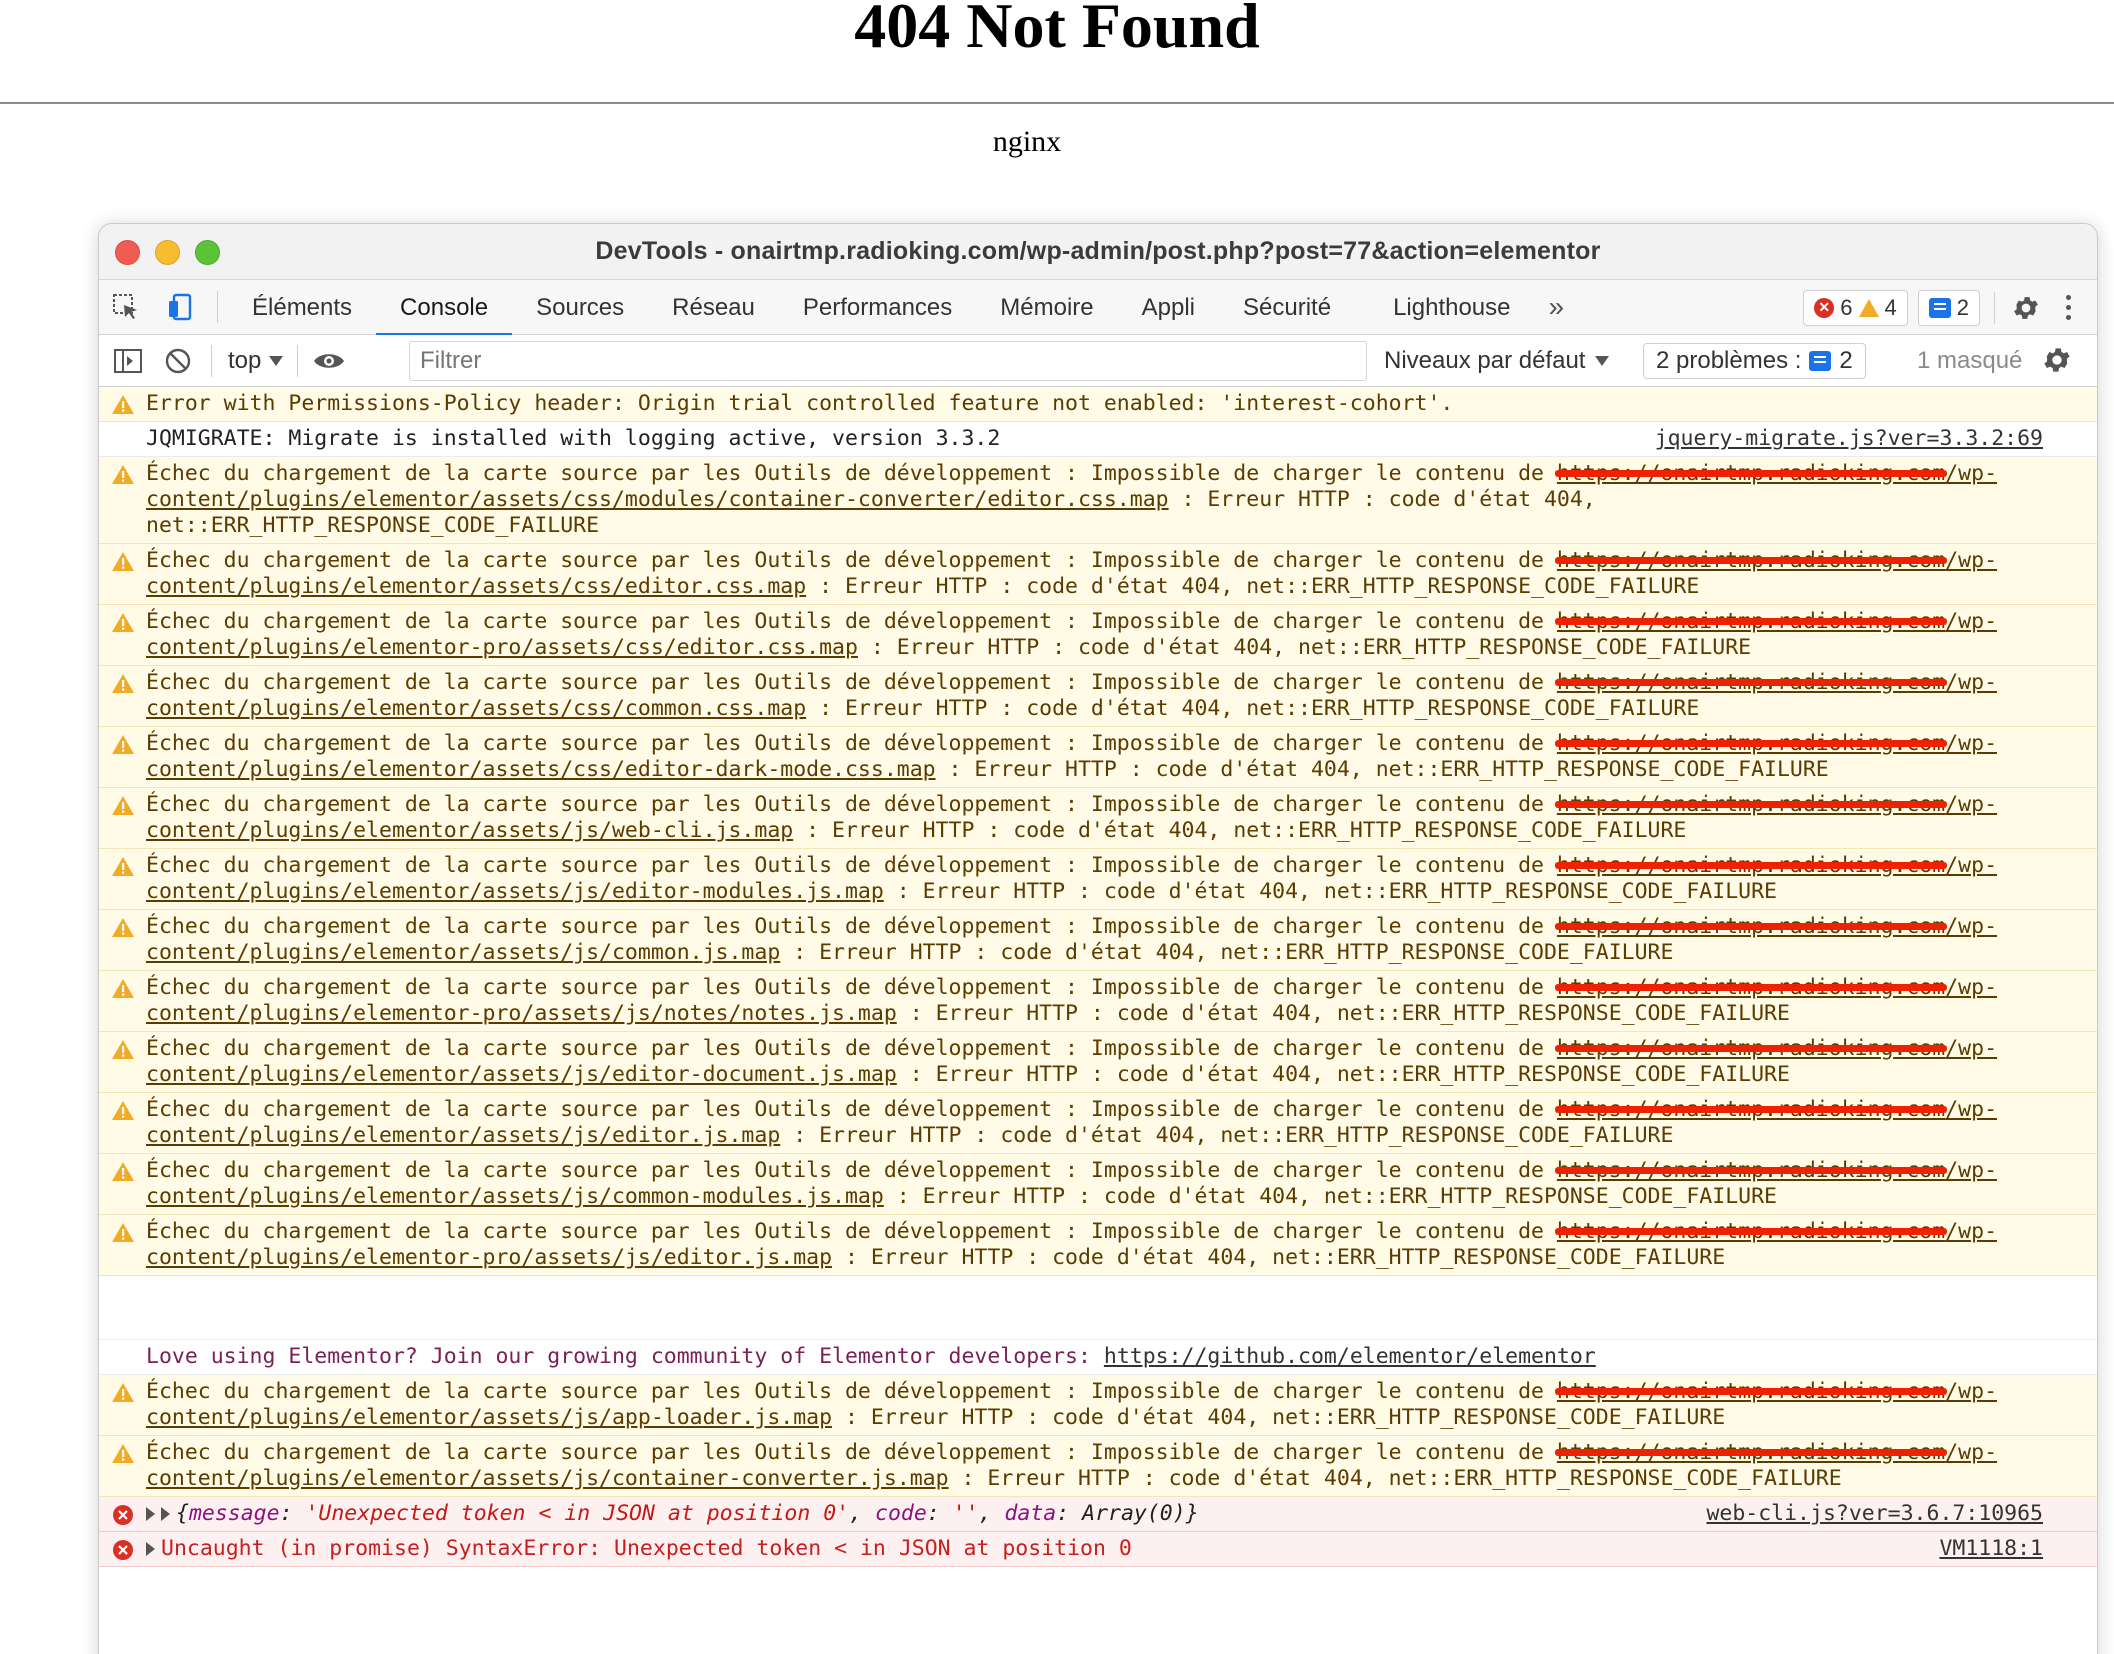 This screenshot has width=2114, height=1654. I want to click on source-link: VM1118:1, so click(1991, 1549).